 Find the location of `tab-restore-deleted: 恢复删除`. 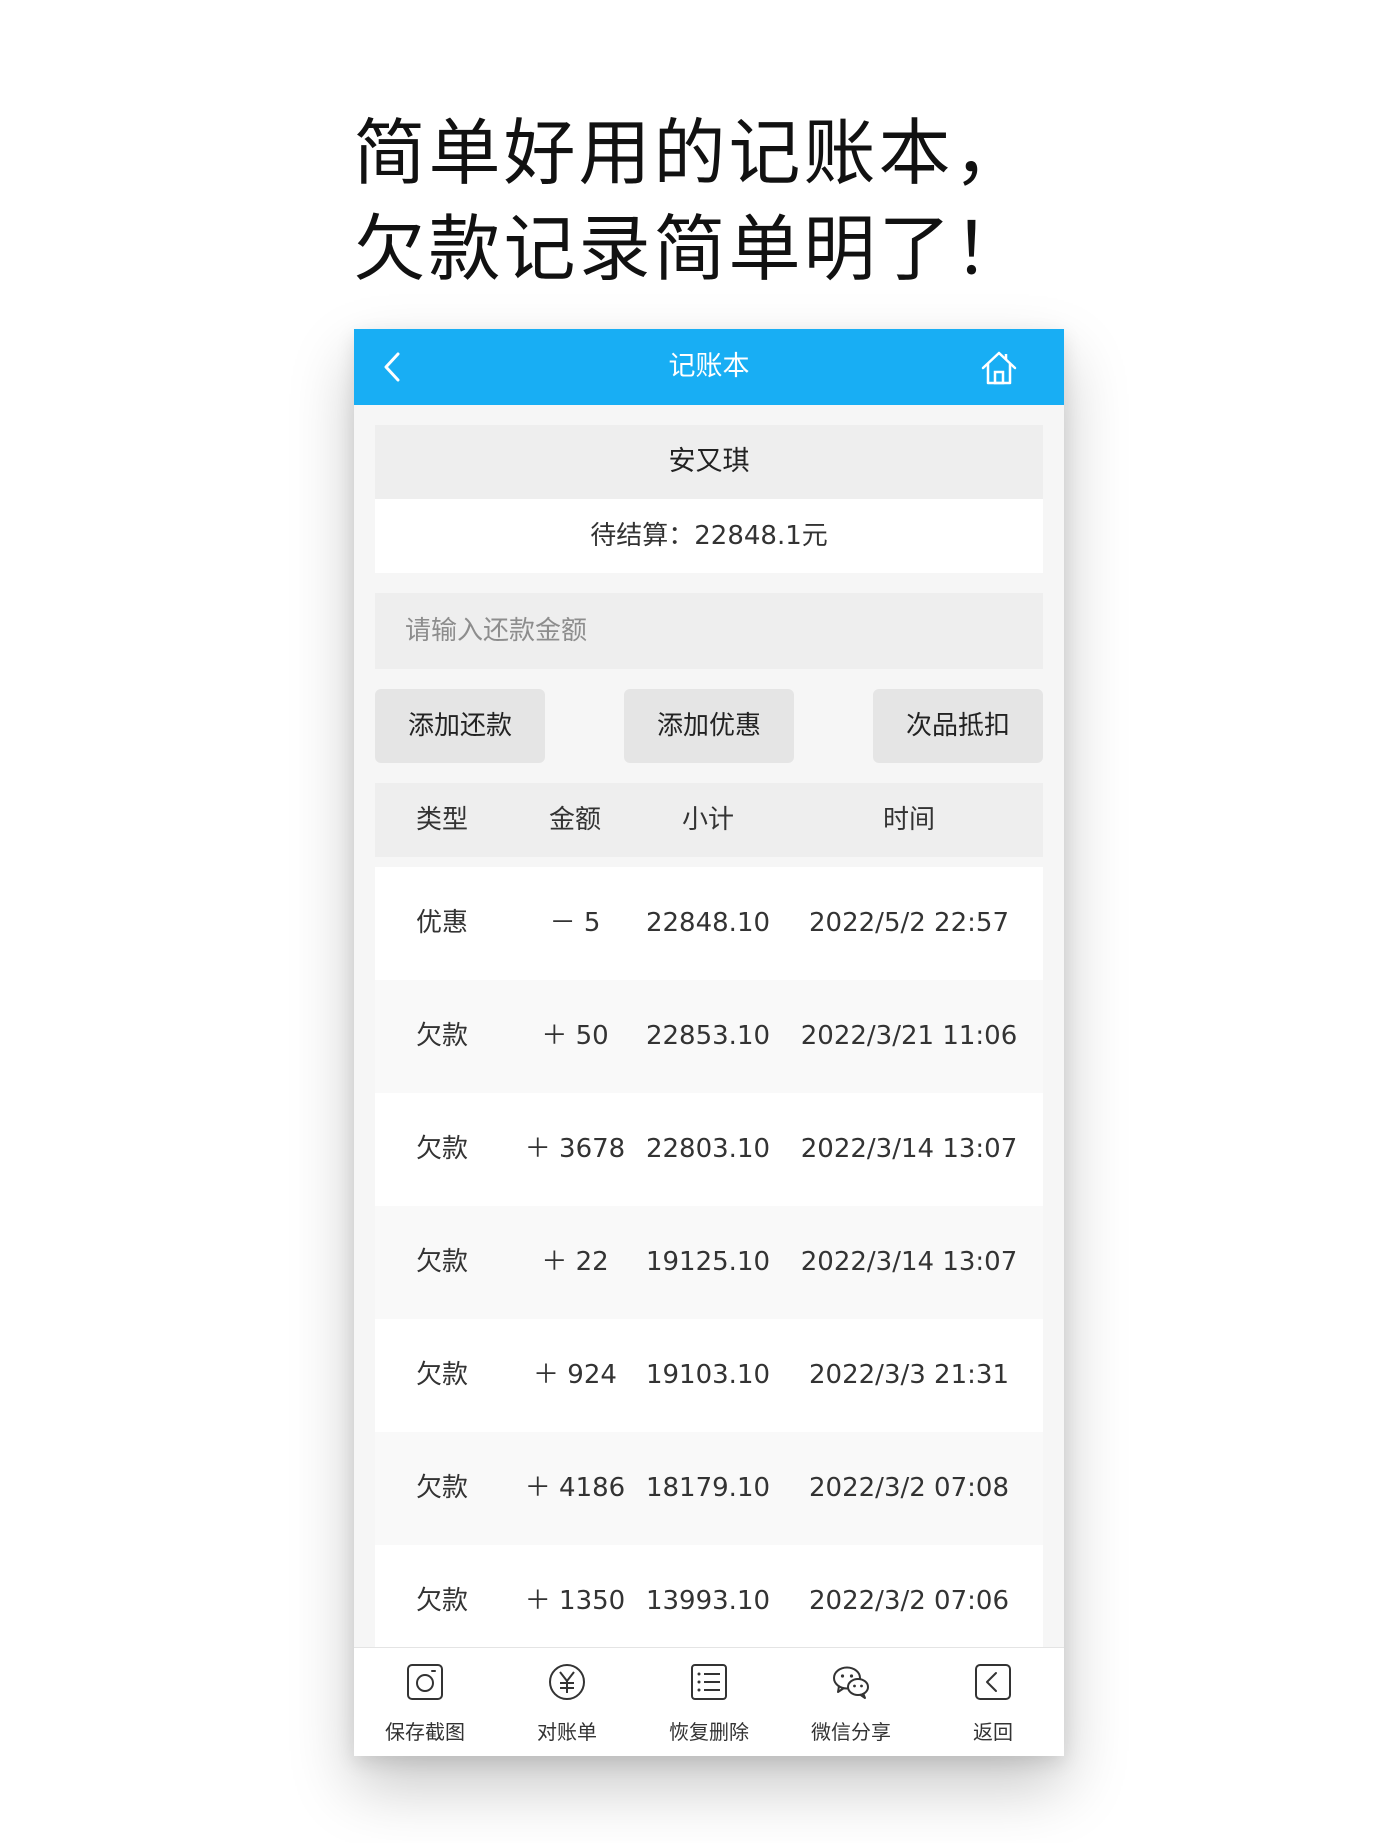

tab-restore-deleted: 恢复删除 is located at coordinates (709, 1702).